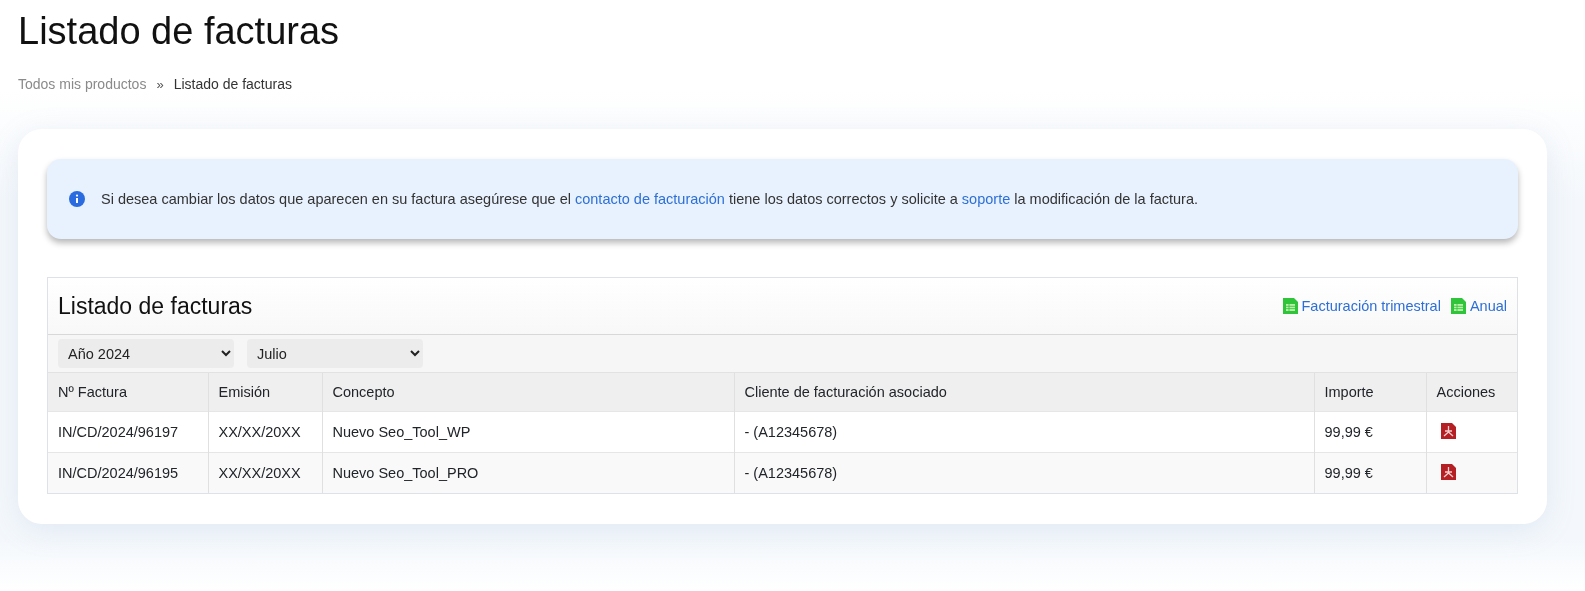 The width and height of the screenshot is (1585, 591). What do you see at coordinates (82, 84) in the screenshot?
I see `breadcrumb-link: Todos mis productos` at bounding box center [82, 84].